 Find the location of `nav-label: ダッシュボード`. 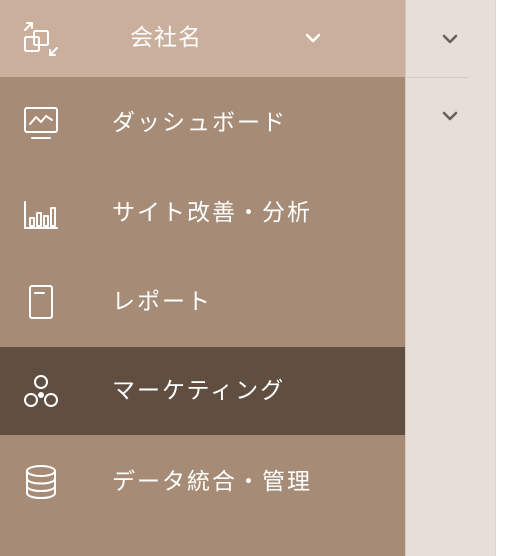

nav-label: ダッシュボード is located at coordinates (199, 123).